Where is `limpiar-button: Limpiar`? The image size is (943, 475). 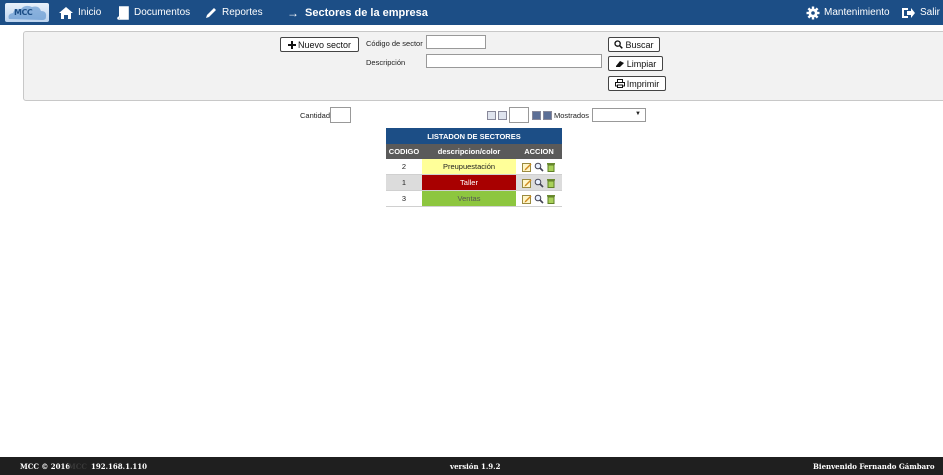 limpiar-button: Limpiar is located at coordinates (635, 63).